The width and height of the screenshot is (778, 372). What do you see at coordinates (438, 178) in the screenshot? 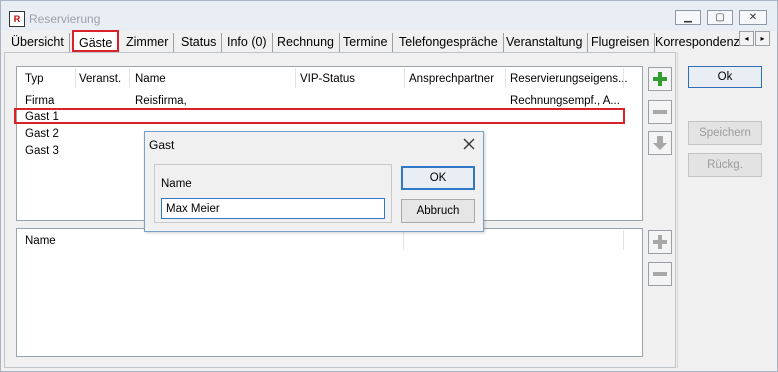
I see `dialog-ok-button: OK` at bounding box center [438, 178].